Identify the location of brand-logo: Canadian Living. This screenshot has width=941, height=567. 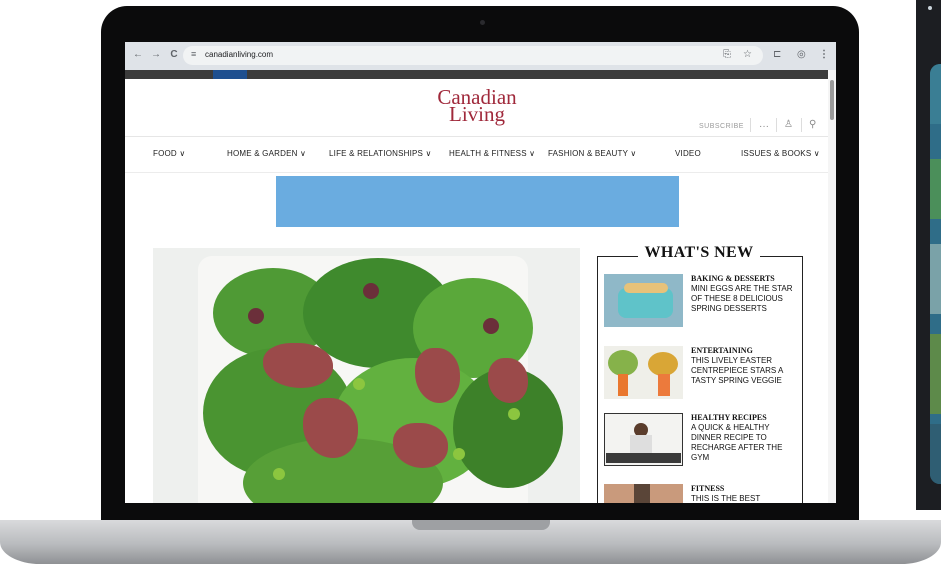
(477, 106).